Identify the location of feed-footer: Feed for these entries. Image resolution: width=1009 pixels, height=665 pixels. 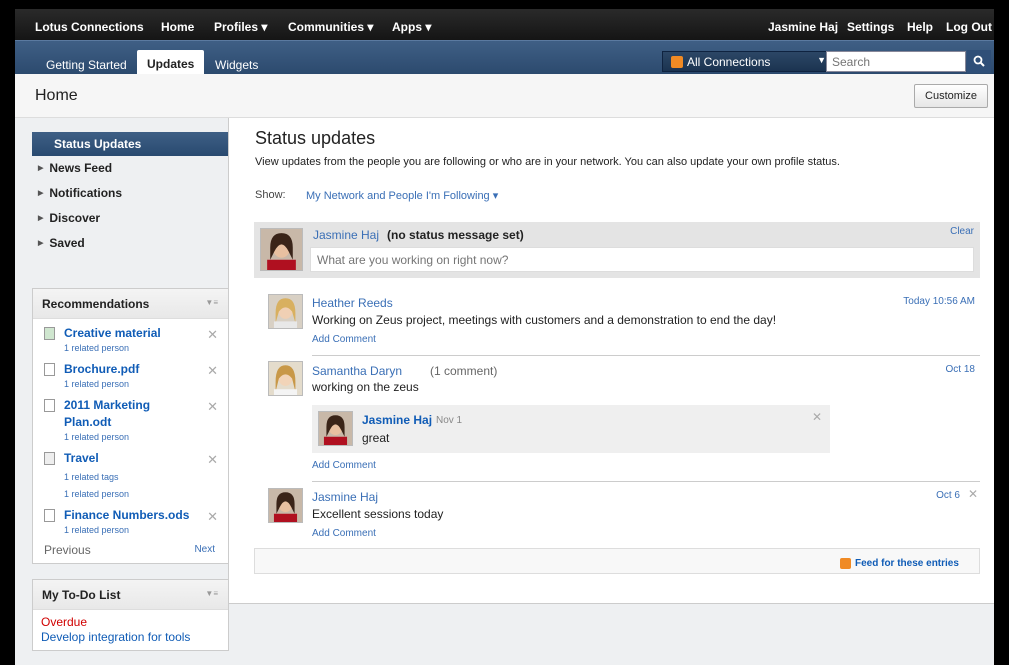
(617, 561).